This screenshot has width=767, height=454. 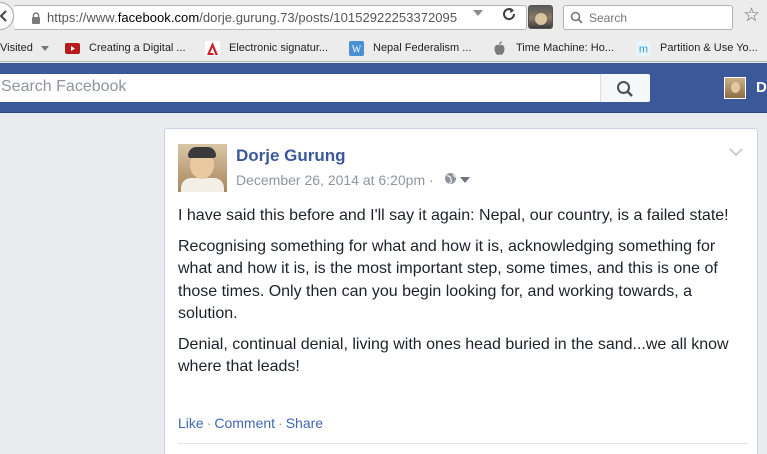 I want to click on globe-icon, so click(x=450, y=178).